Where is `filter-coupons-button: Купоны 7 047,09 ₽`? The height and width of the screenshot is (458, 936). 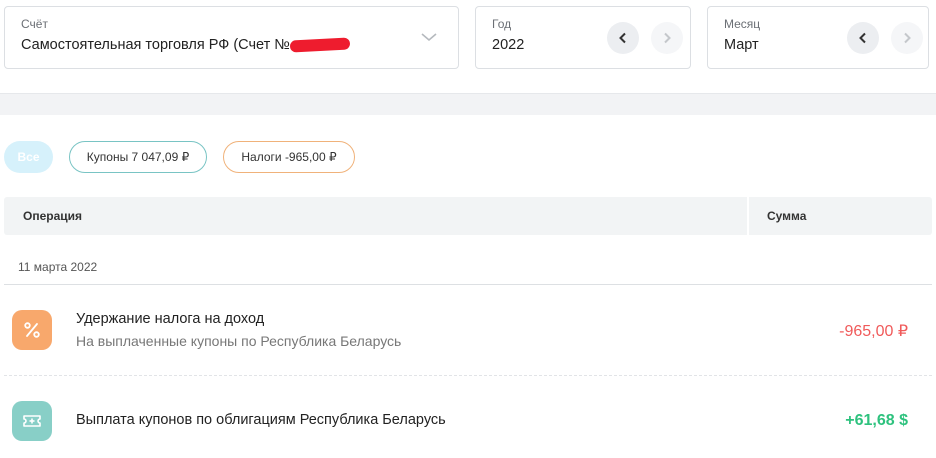 filter-coupons-button: Купоны 7 047,09 ₽ is located at coordinates (138, 157).